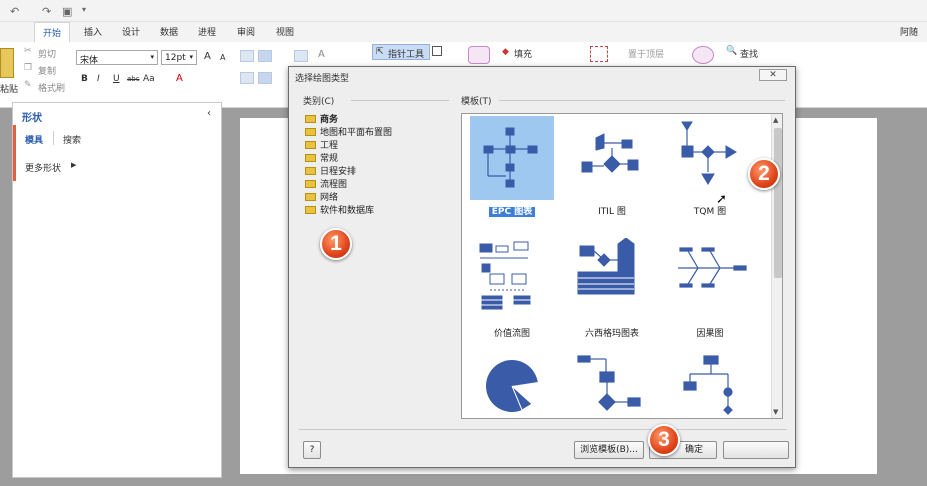  I want to click on tab-insert: 插入, so click(93, 31).